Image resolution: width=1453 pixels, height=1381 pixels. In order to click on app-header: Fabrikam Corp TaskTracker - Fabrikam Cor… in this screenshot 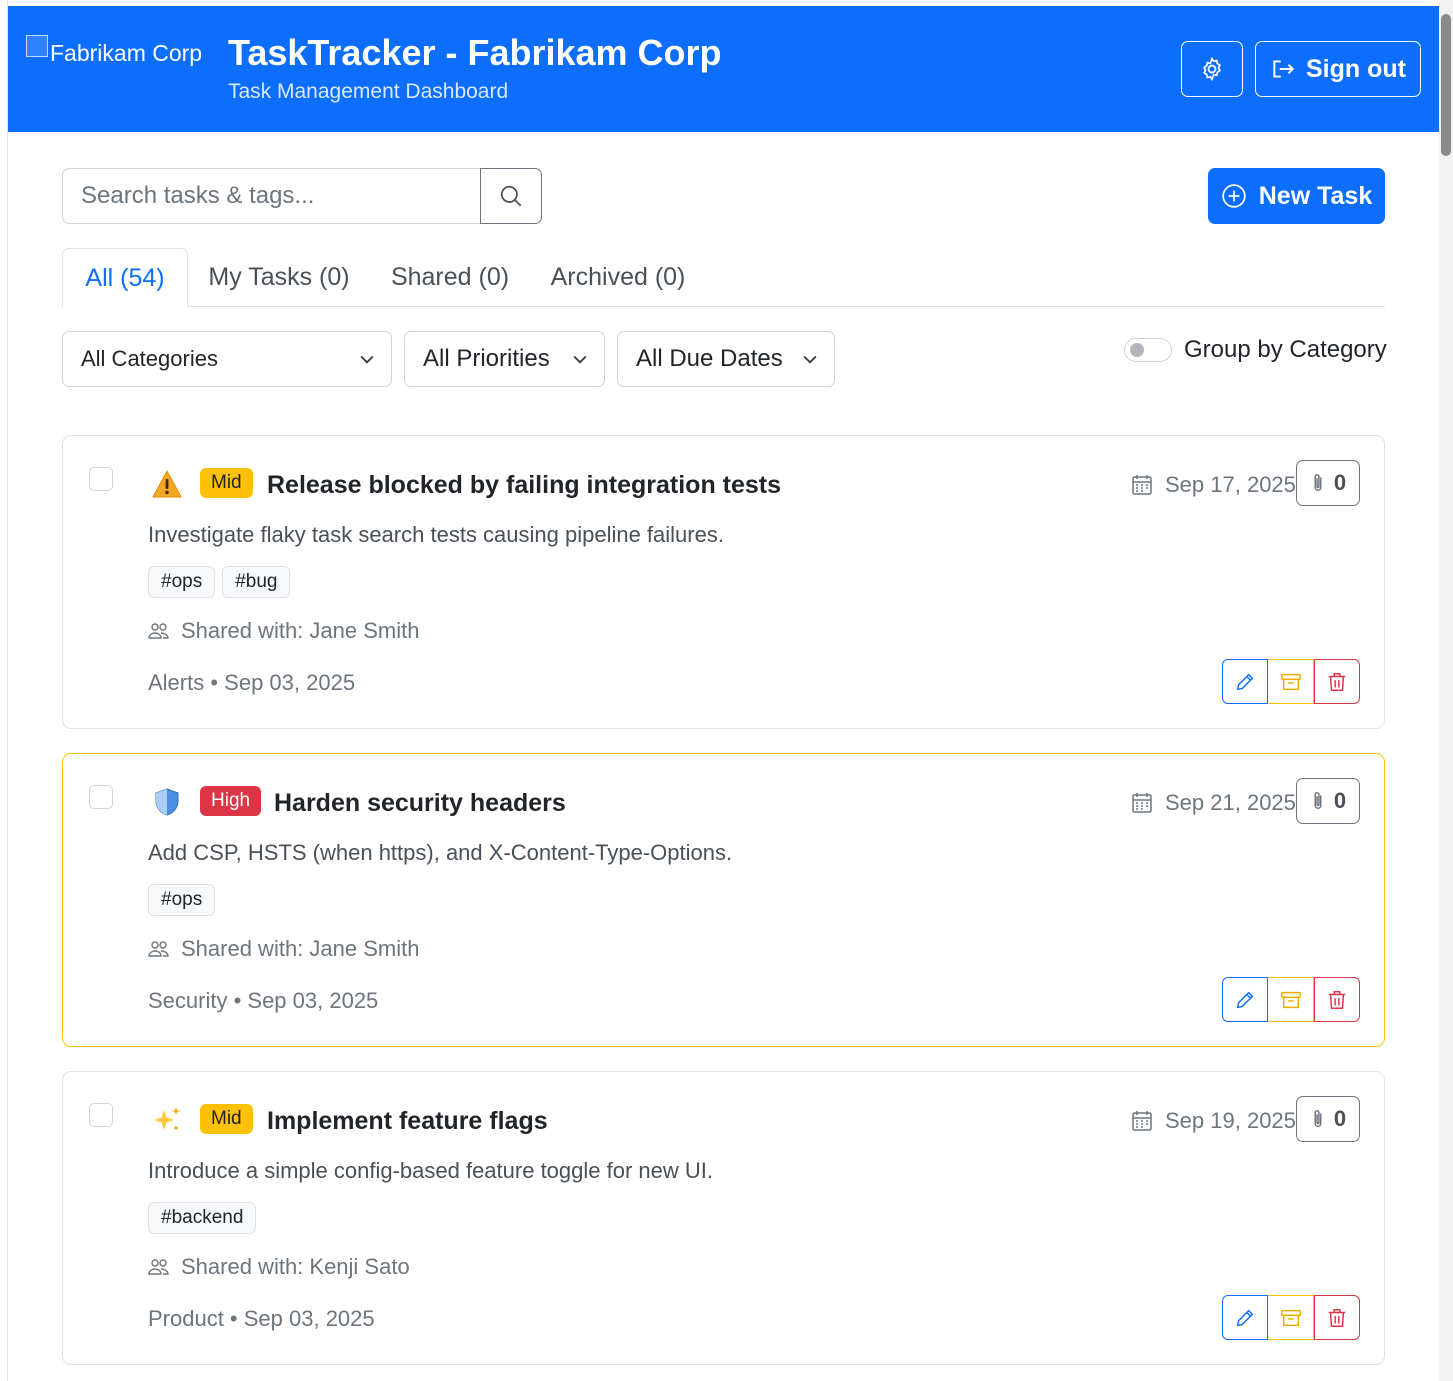, I will do `click(723, 69)`.